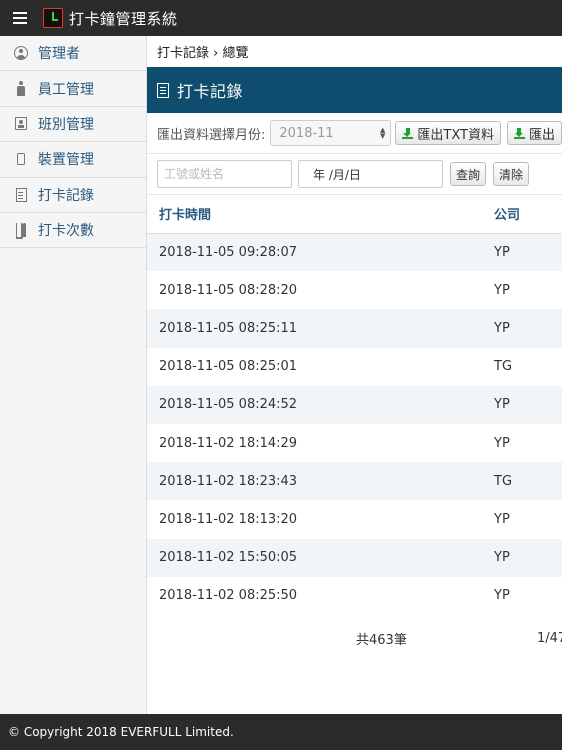 The height and width of the screenshot is (750, 562). Describe the element at coordinates (354, 367) in the screenshot. I see `table-row: 2018-11-05 08:25:01 TG` at that location.